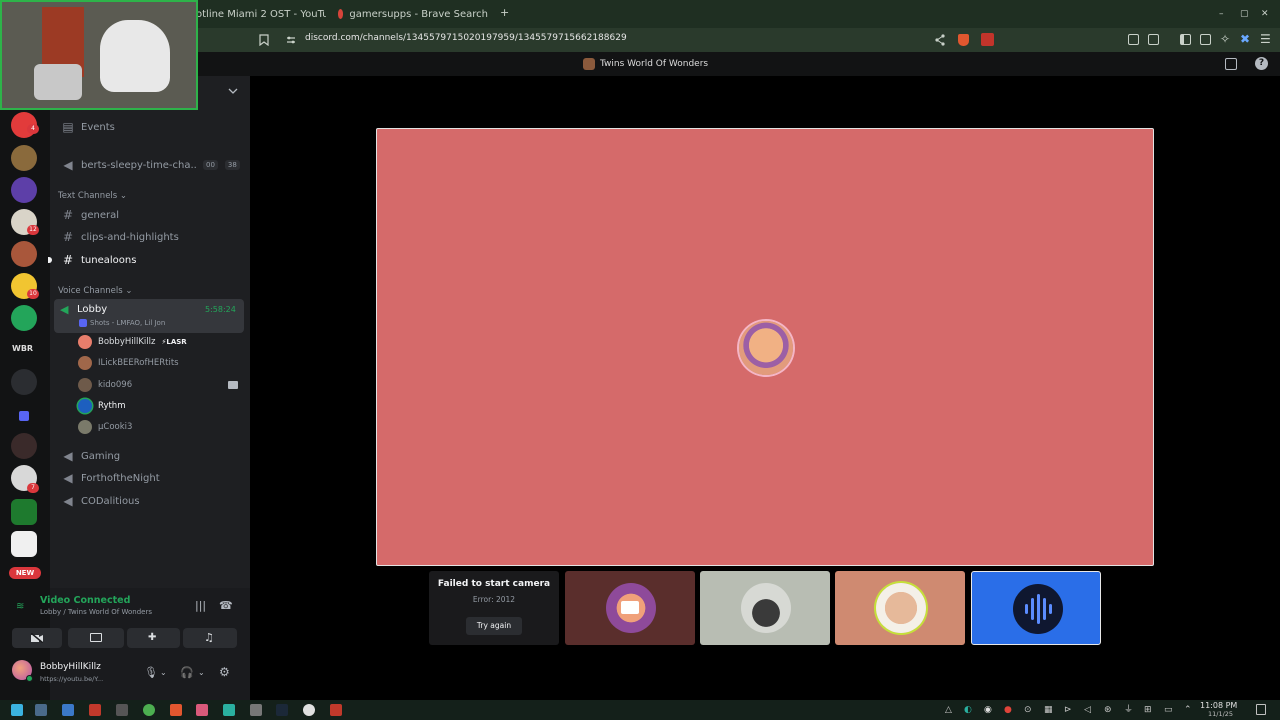  I want to click on disconnect-icon: ☎, so click(226, 606).